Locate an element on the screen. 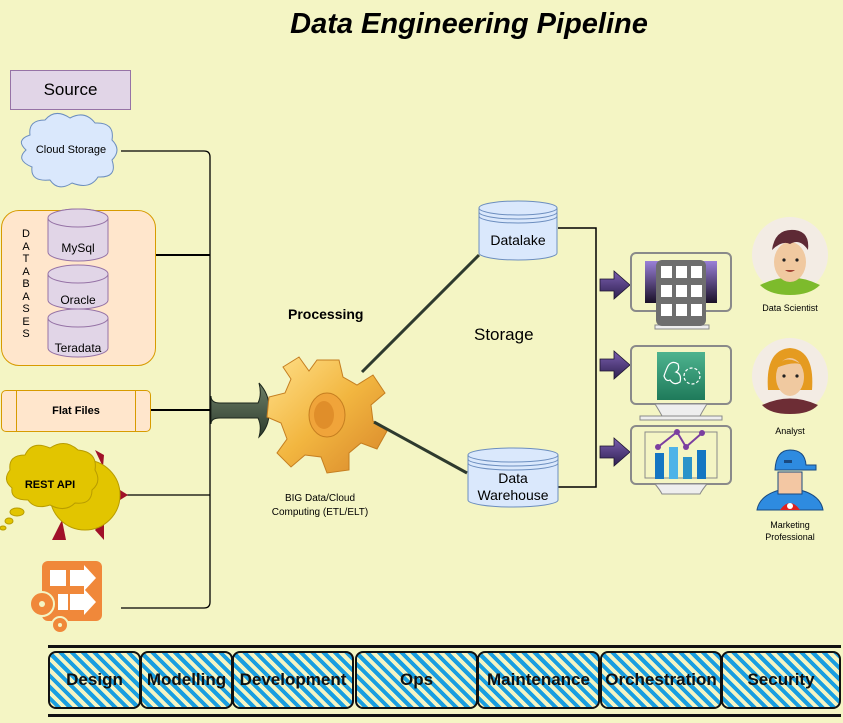 The width and height of the screenshot is (843, 723). warehouse-label-line2: Warehouse is located at coordinates (513, 495).